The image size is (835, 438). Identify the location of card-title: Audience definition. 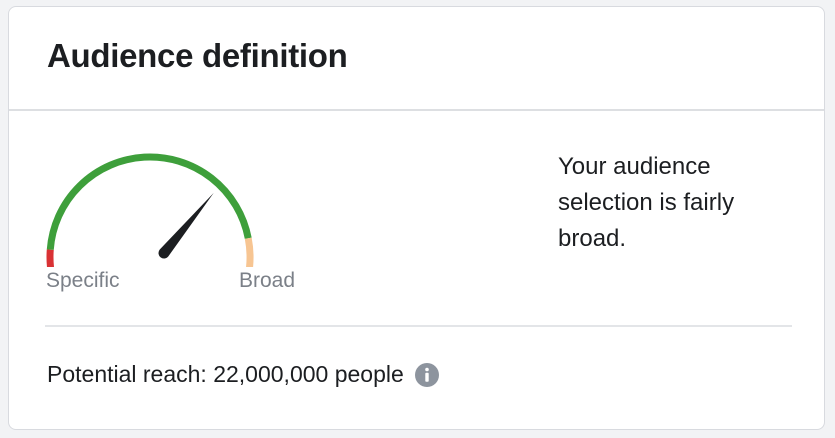
(197, 55).